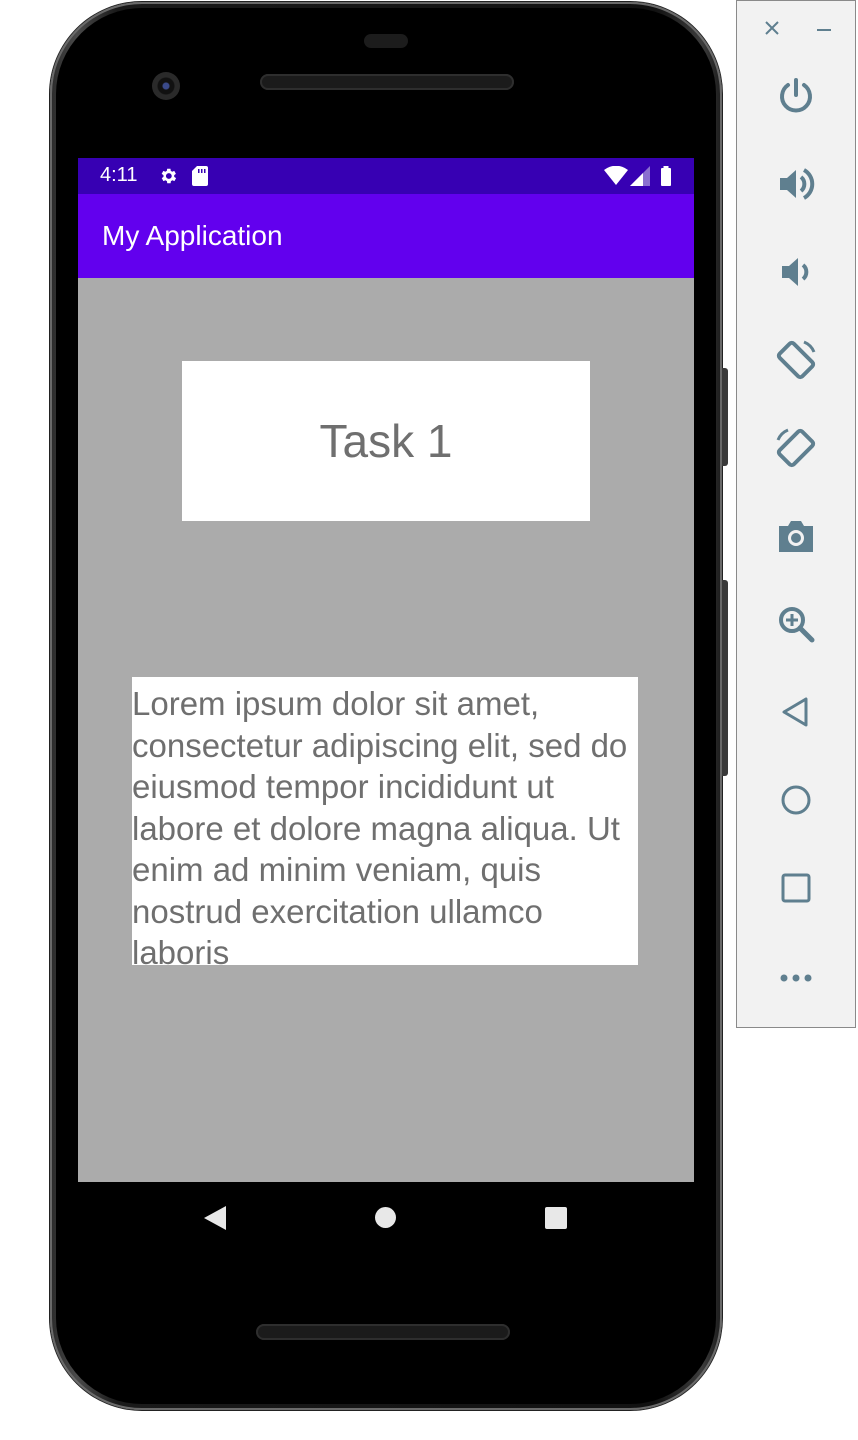 Image resolution: width=858 pixels, height=1440 pixels. I want to click on overview-icon, so click(796, 888).